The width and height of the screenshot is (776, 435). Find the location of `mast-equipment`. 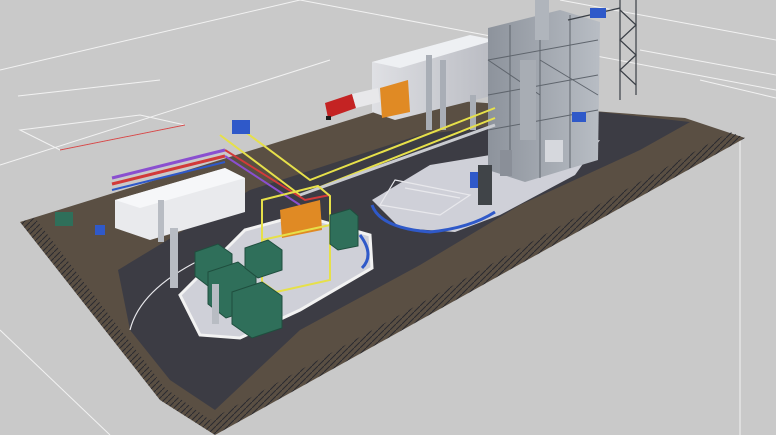

mast-equipment is located at coordinates (598, 13).